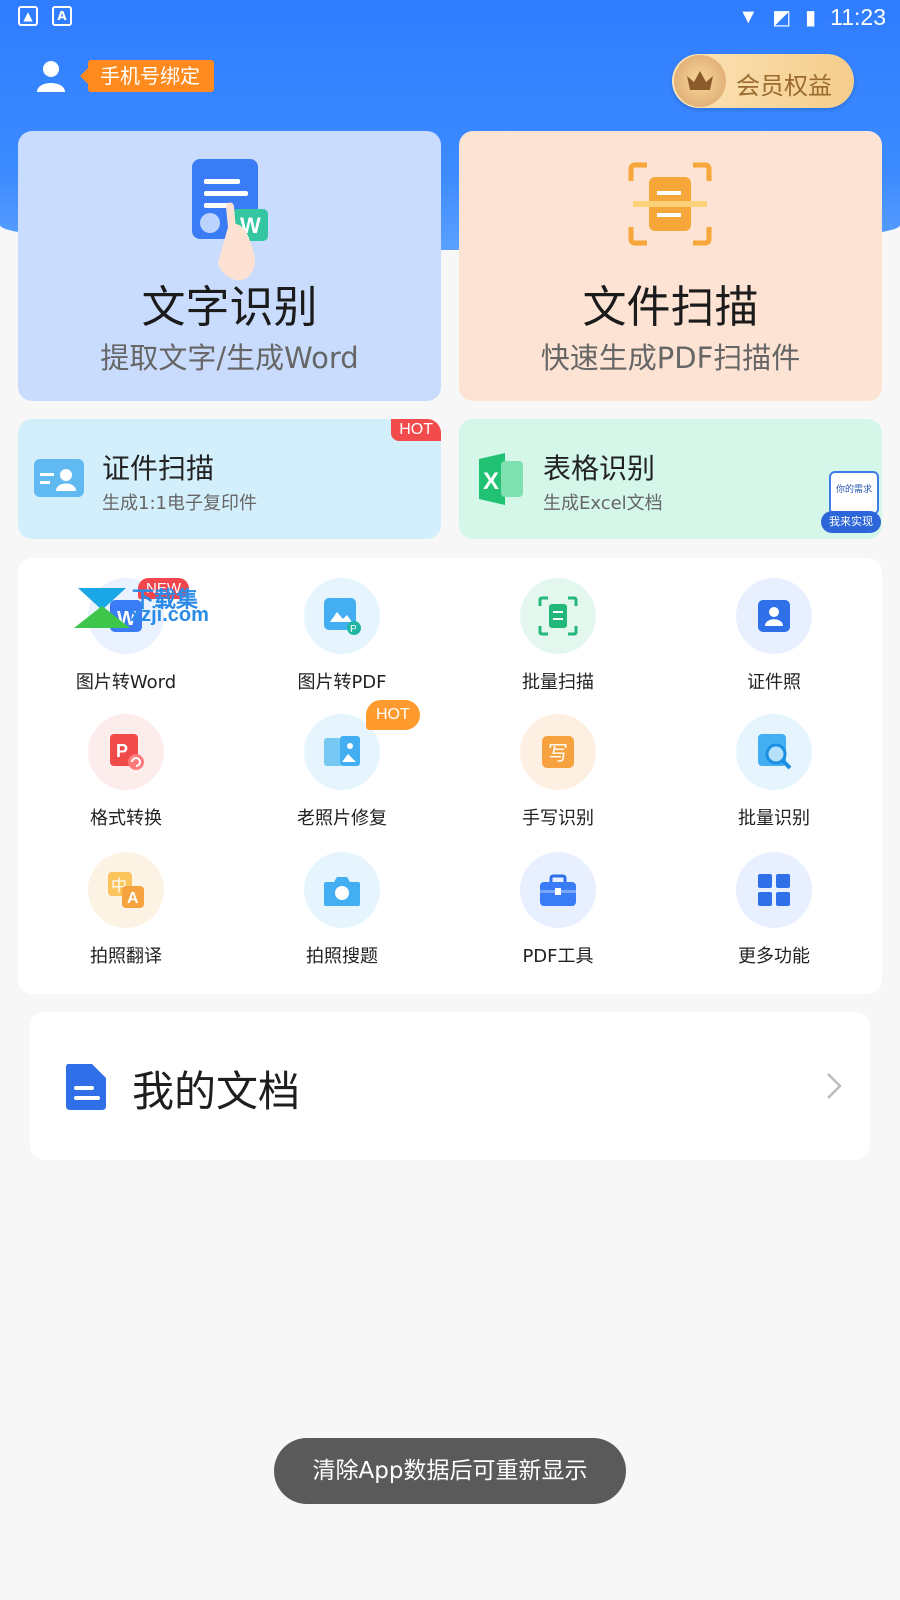 The image size is (900, 1600). I want to click on tool-id-photo: 证件照, so click(774, 625).